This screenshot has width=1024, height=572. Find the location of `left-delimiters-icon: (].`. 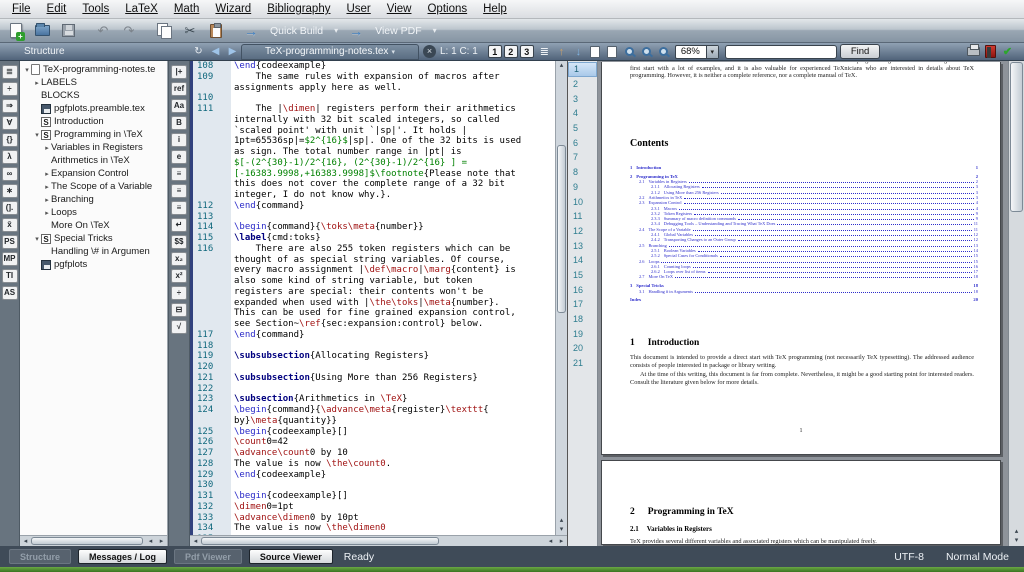

left-delimiters-icon: (]. is located at coordinates (9, 208).